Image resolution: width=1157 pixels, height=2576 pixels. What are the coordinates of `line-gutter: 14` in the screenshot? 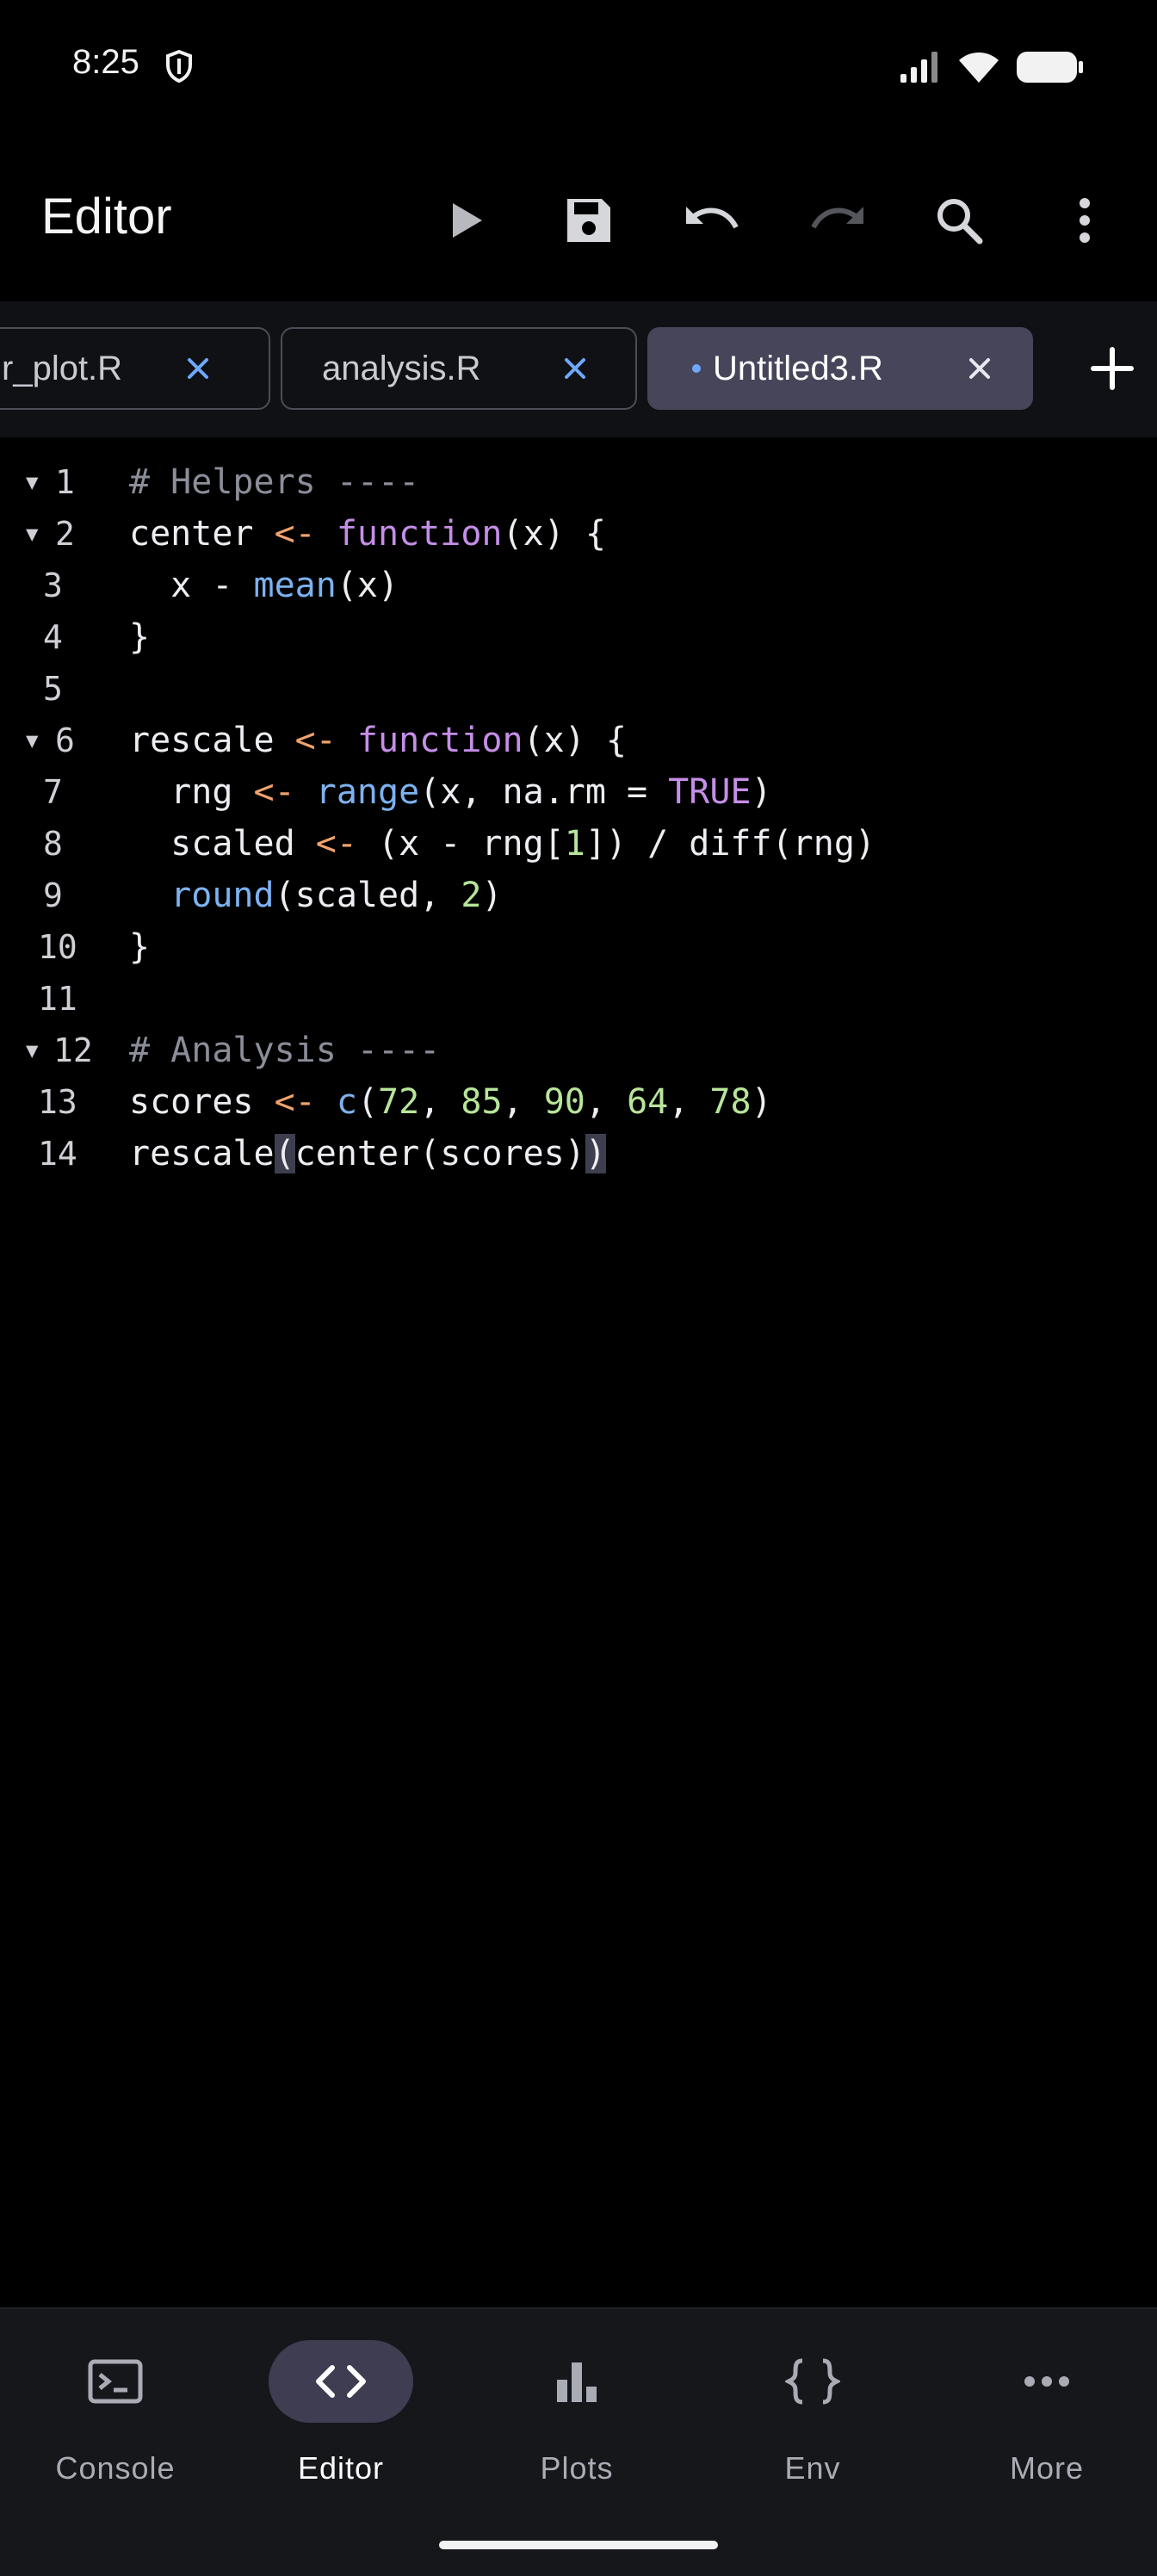 It's located at (55, 1154).